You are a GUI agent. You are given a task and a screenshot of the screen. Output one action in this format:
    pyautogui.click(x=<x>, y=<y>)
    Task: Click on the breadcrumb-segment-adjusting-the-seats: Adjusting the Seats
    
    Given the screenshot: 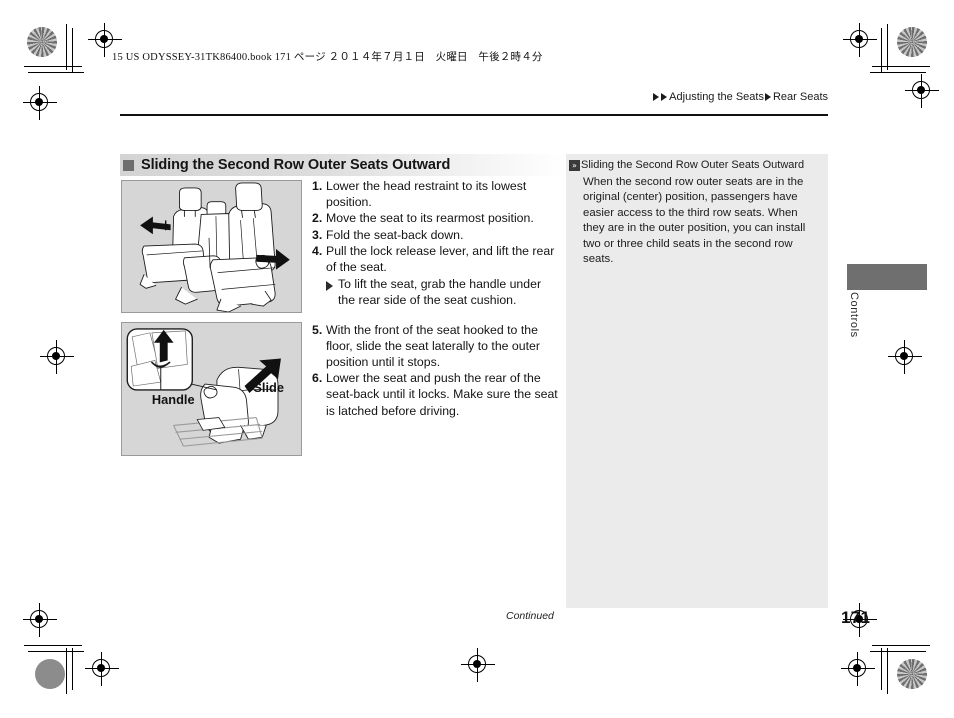 What is the action you would take?
    pyautogui.click(x=716, y=97)
    